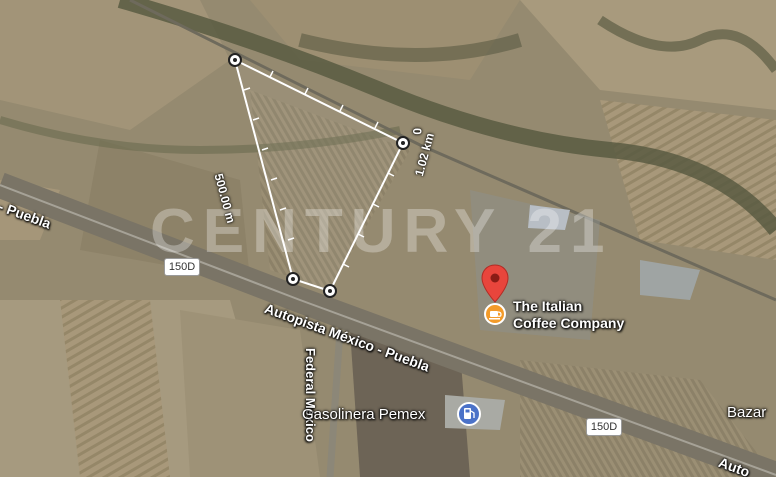  I want to click on road-label-federal: Federal México, so click(310, 395).